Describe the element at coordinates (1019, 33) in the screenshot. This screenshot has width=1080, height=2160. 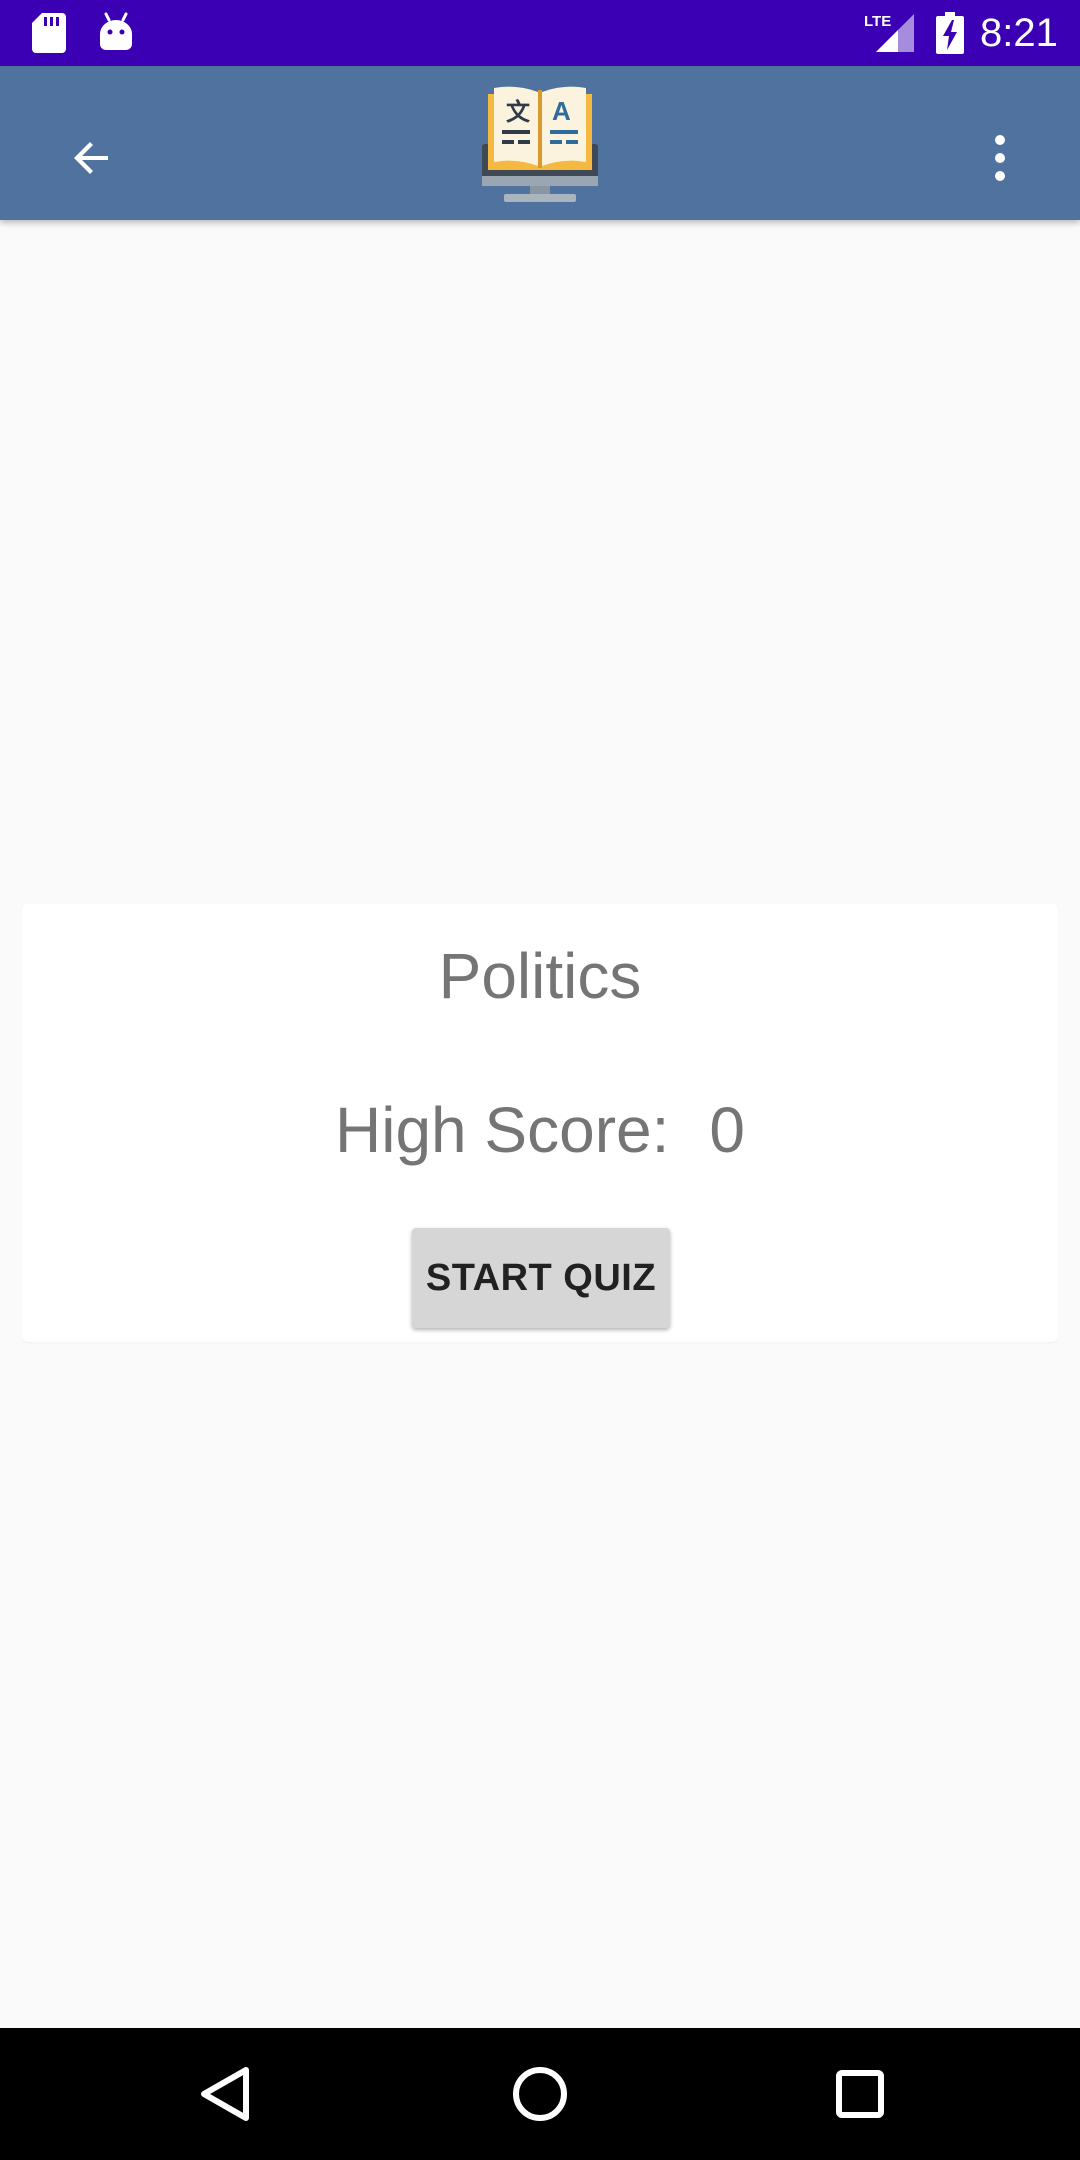
I see `status-time: 8:21` at that location.